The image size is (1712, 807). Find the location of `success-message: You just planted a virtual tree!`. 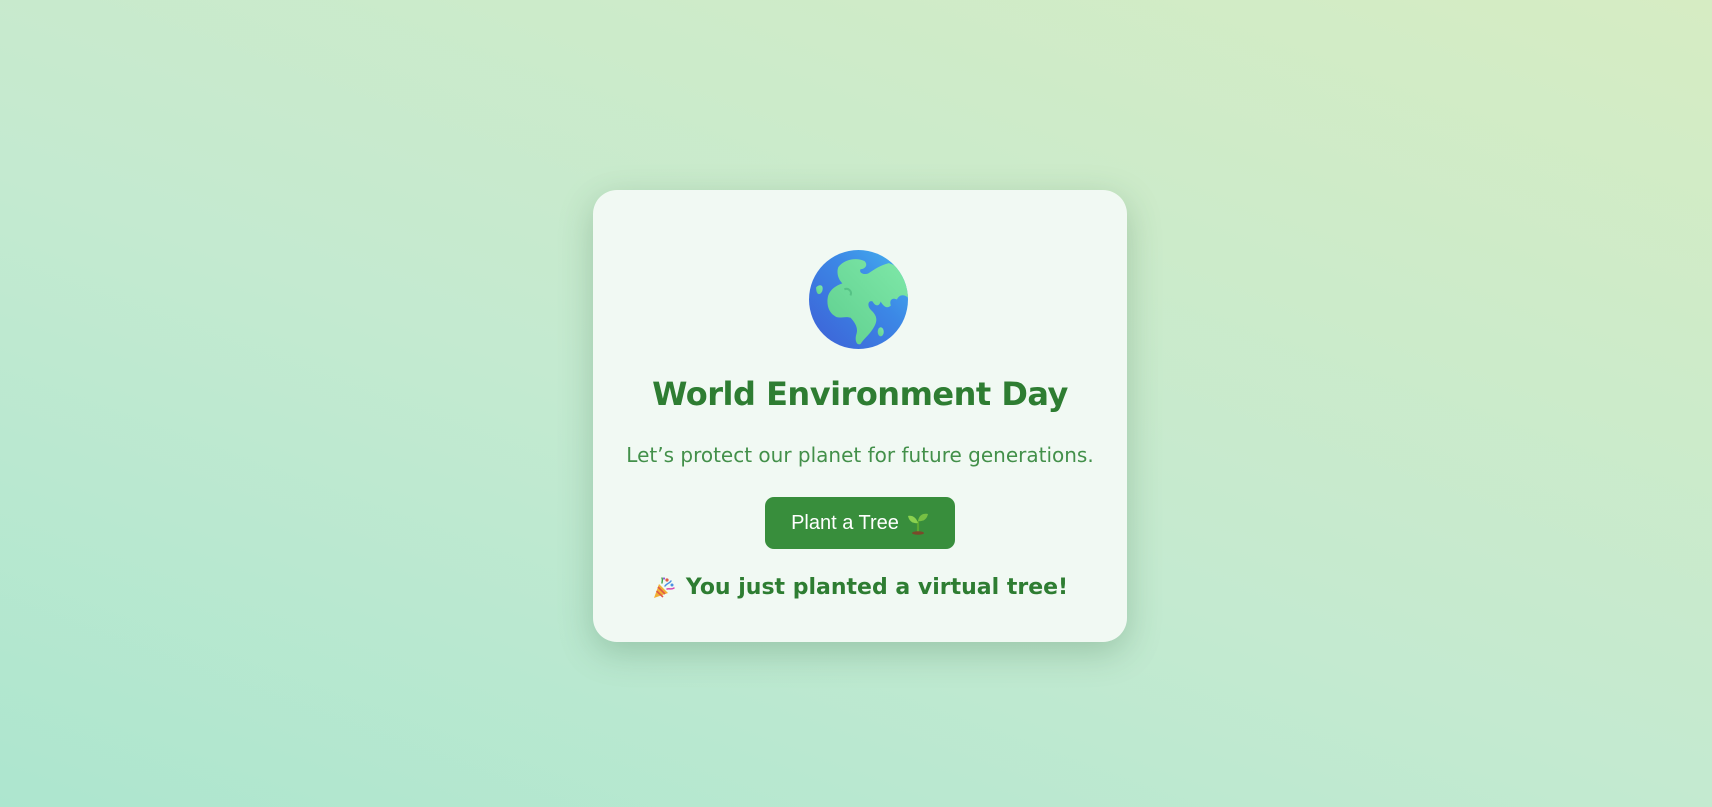

success-message: You just planted a virtual tree! is located at coordinates (860, 587).